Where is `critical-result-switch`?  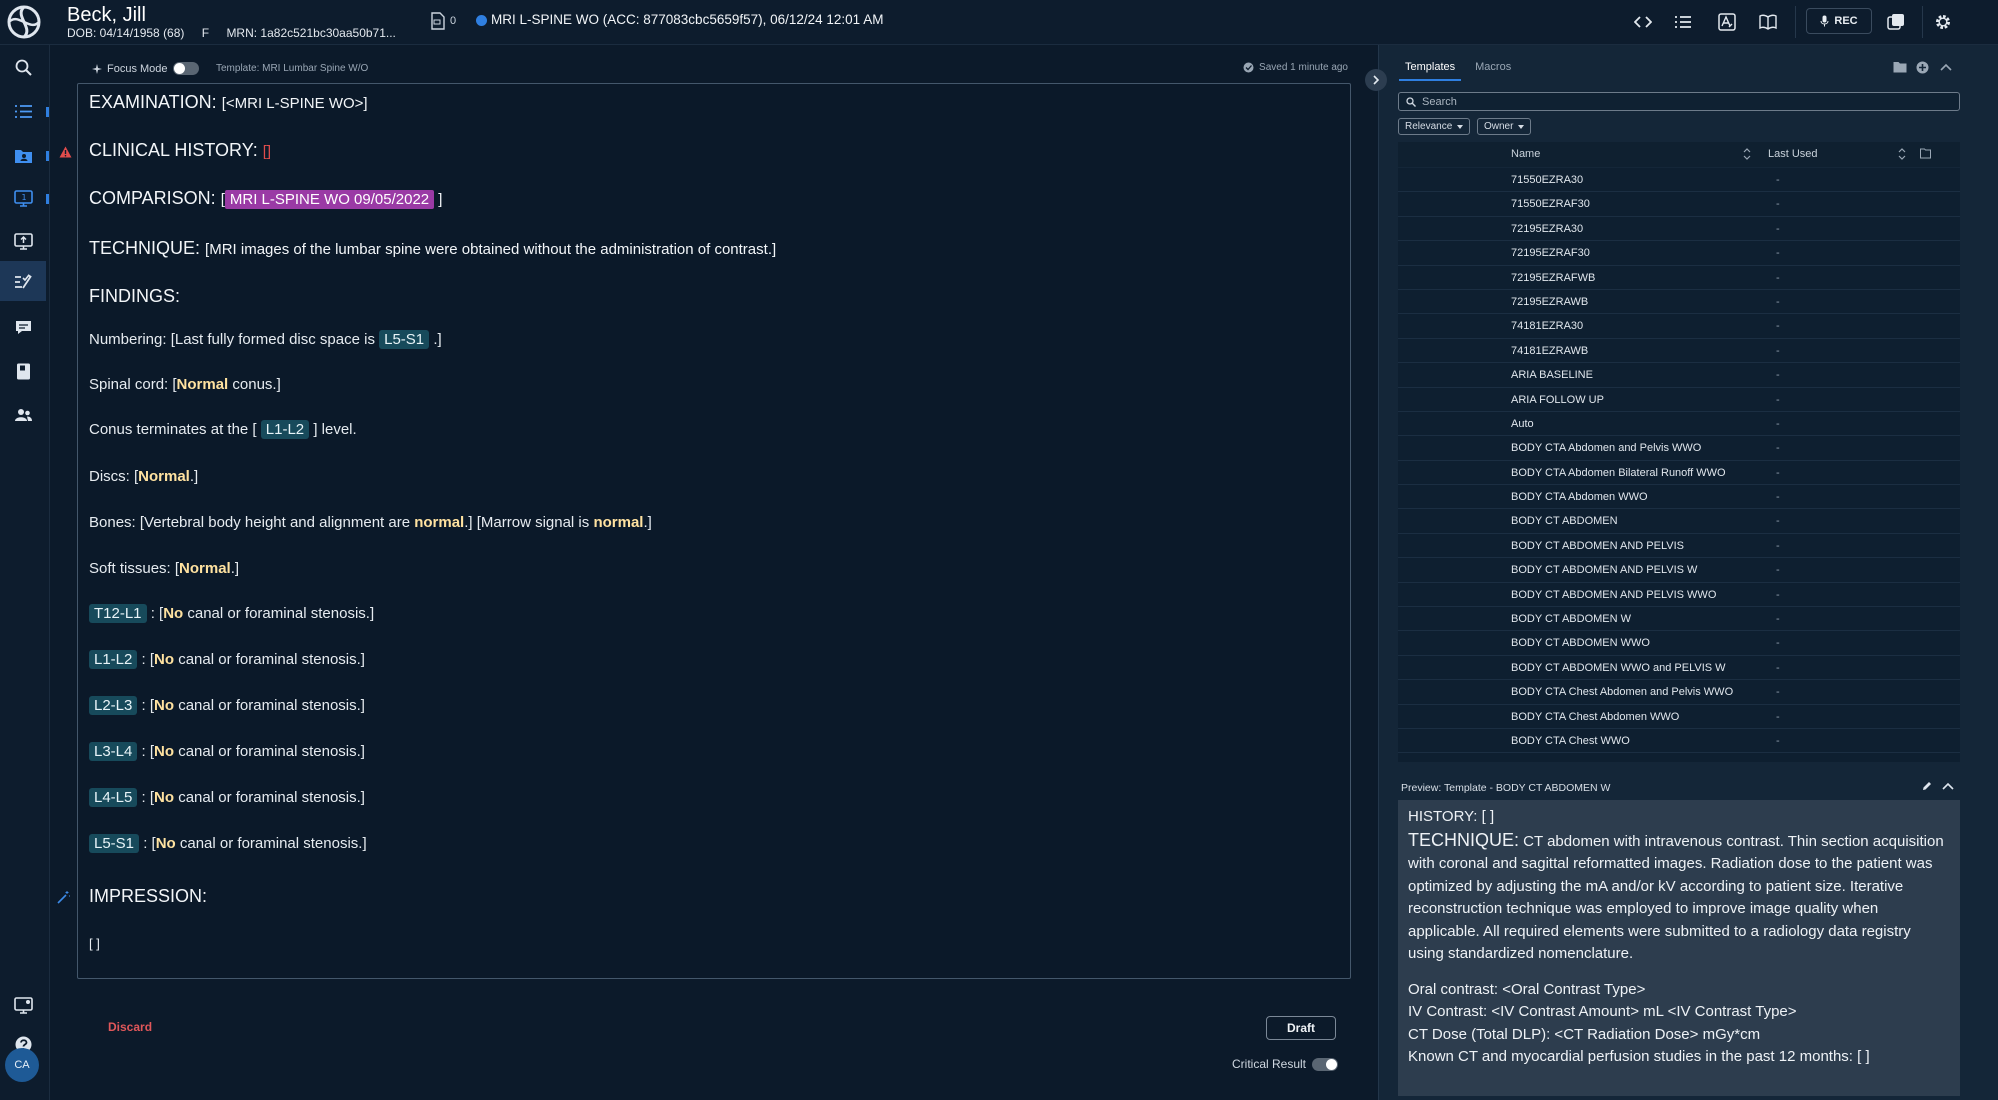 critical-result-switch is located at coordinates (1325, 1064).